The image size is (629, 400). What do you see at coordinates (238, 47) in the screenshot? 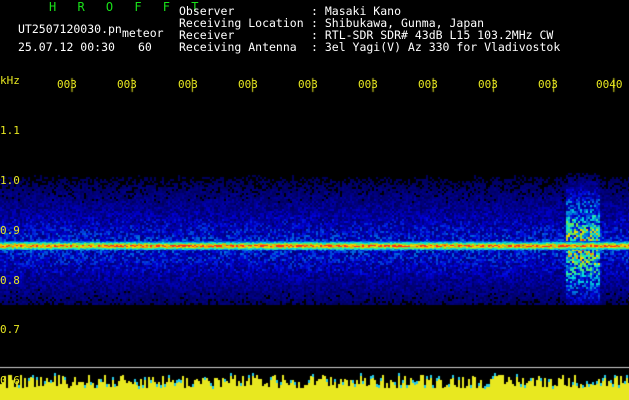
I see `antenna-label: Receiving Antenna` at bounding box center [238, 47].